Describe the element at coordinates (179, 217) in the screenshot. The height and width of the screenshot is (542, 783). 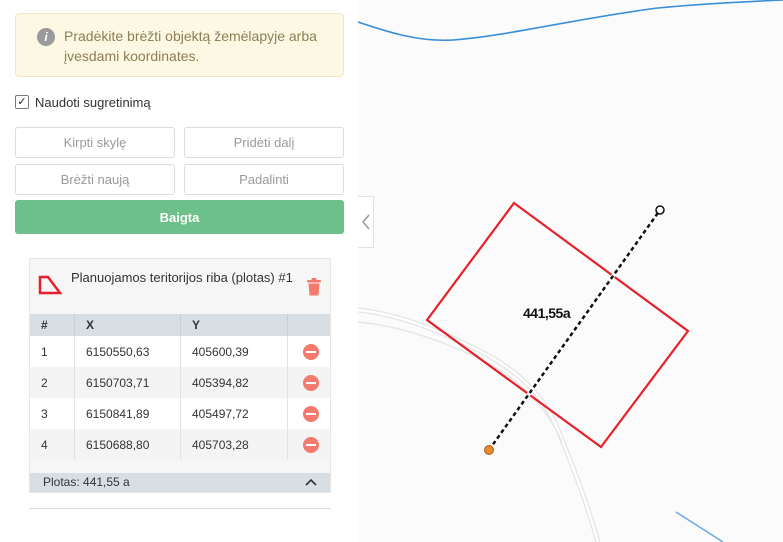
I see `done-button: Baigta` at that location.